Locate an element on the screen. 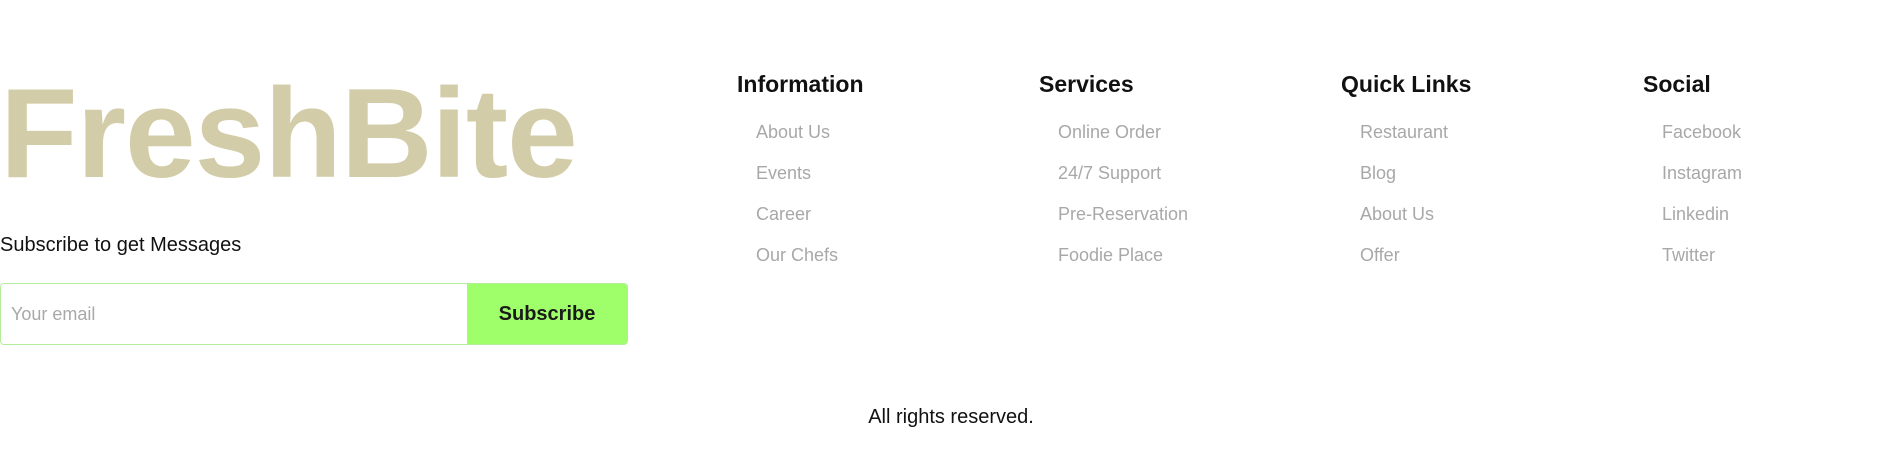 This screenshot has width=1894, height=465. link-support: 24/7 Support is located at coordinates (1109, 173).